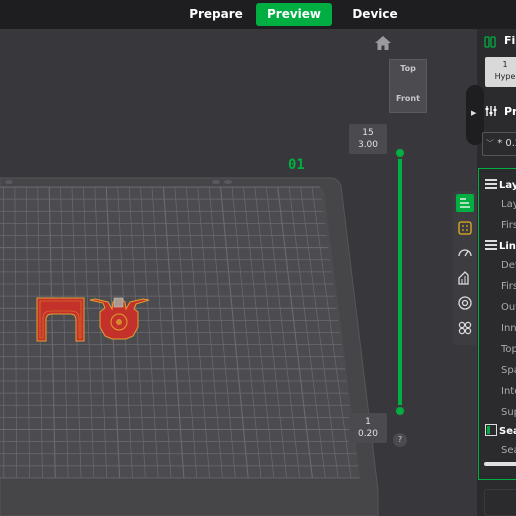 This screenshot has height=516, width=516. Describe the element at coordinates (400, 153) in the screenshot. I see `layer-slider-top-handle` at that location.